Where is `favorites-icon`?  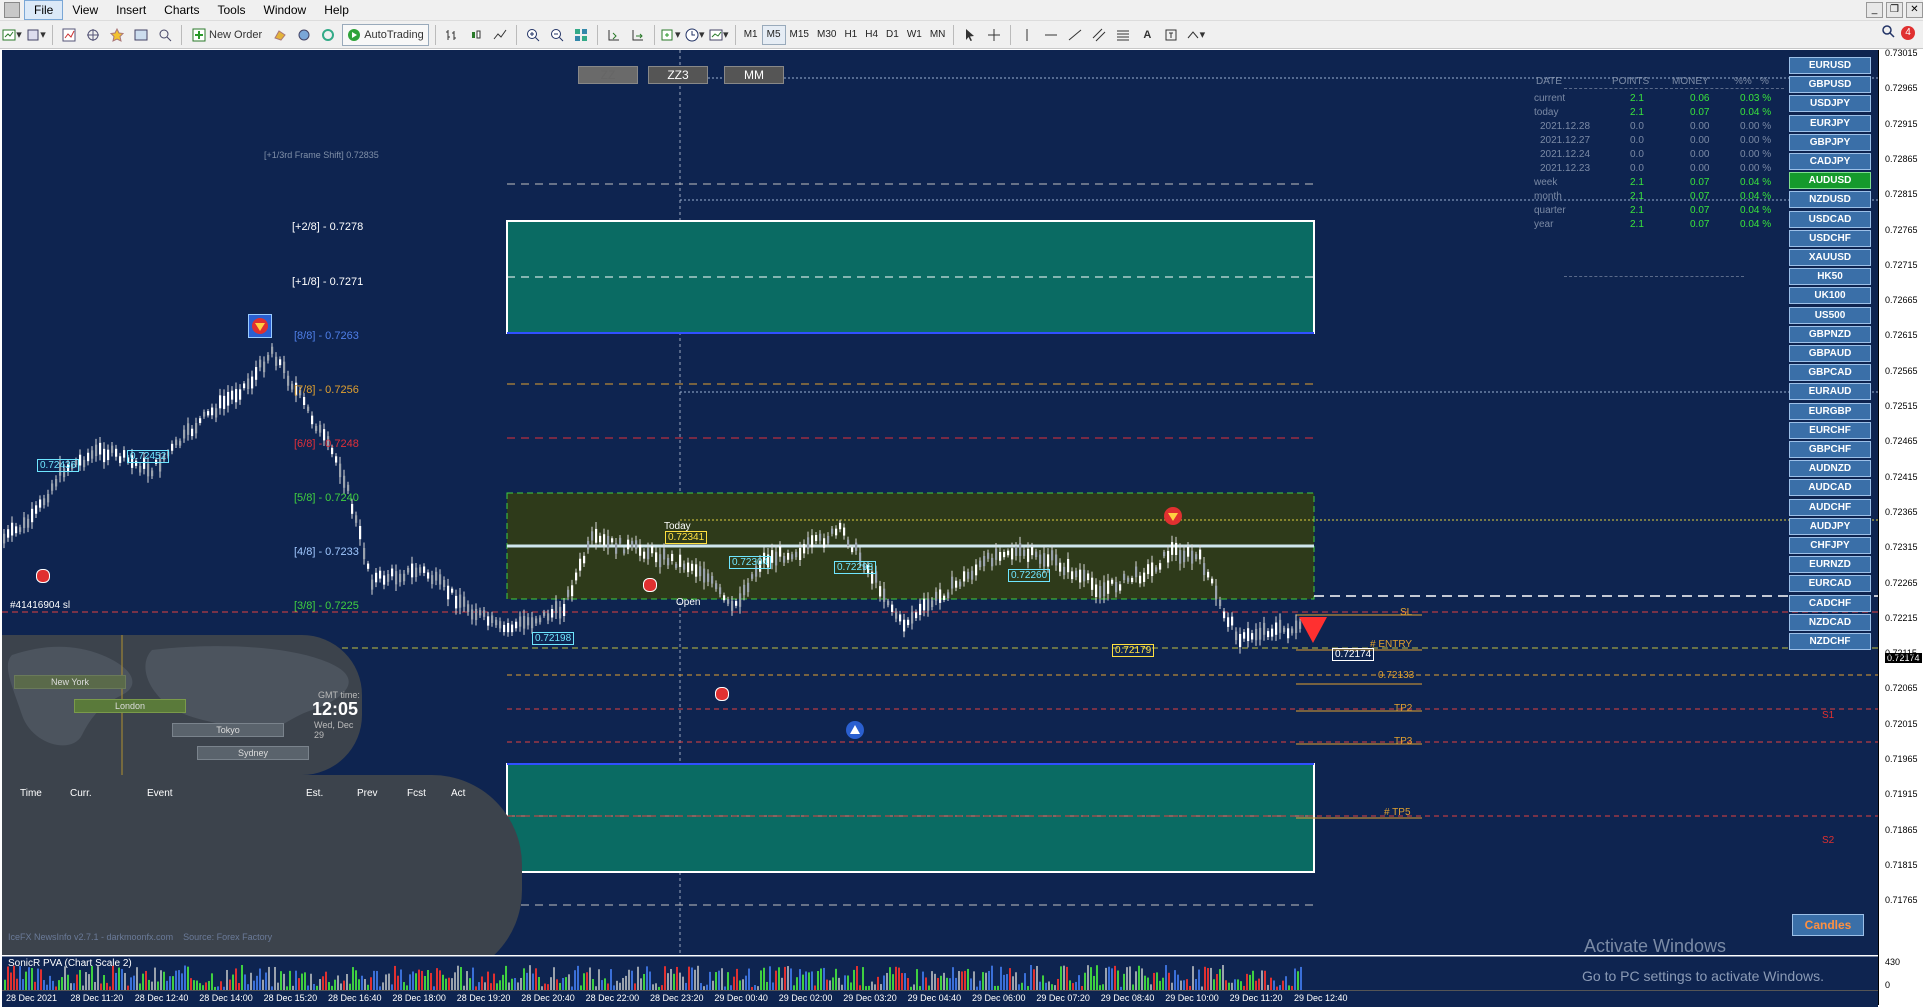 favorites-icon is located at coordinates (117, 35).